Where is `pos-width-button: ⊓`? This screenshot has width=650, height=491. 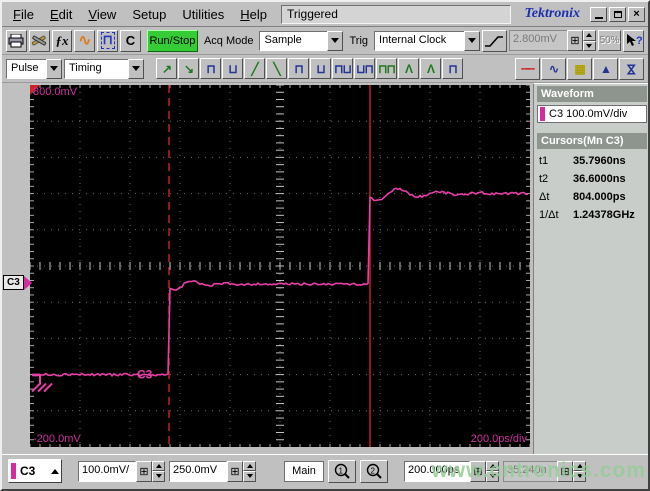
pos-width-button: ⊓ is located at coordinates (210, 68).